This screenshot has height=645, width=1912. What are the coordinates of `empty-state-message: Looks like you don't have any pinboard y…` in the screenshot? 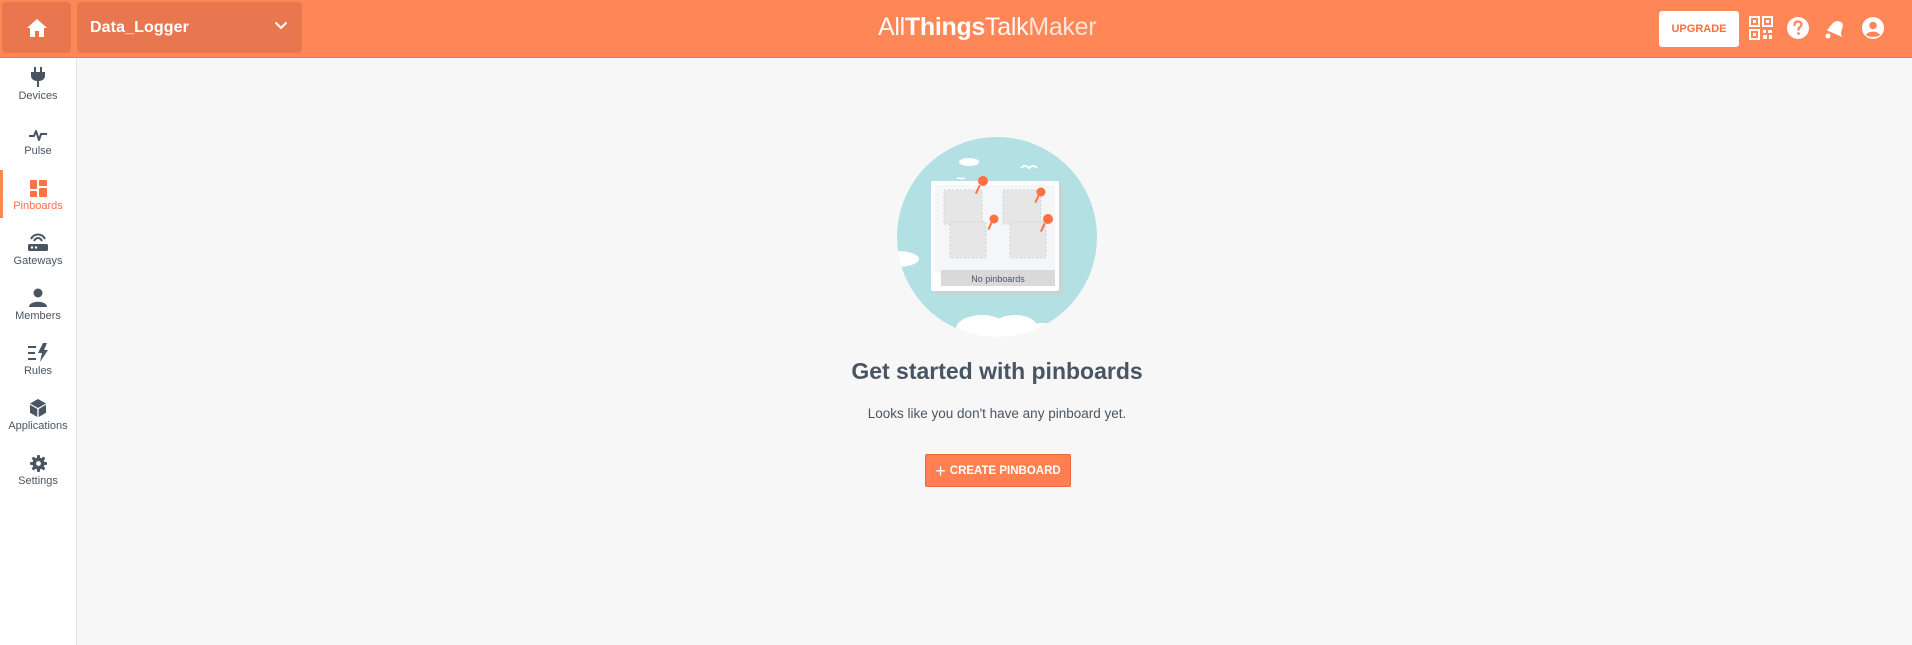 It's located at (997, 413).